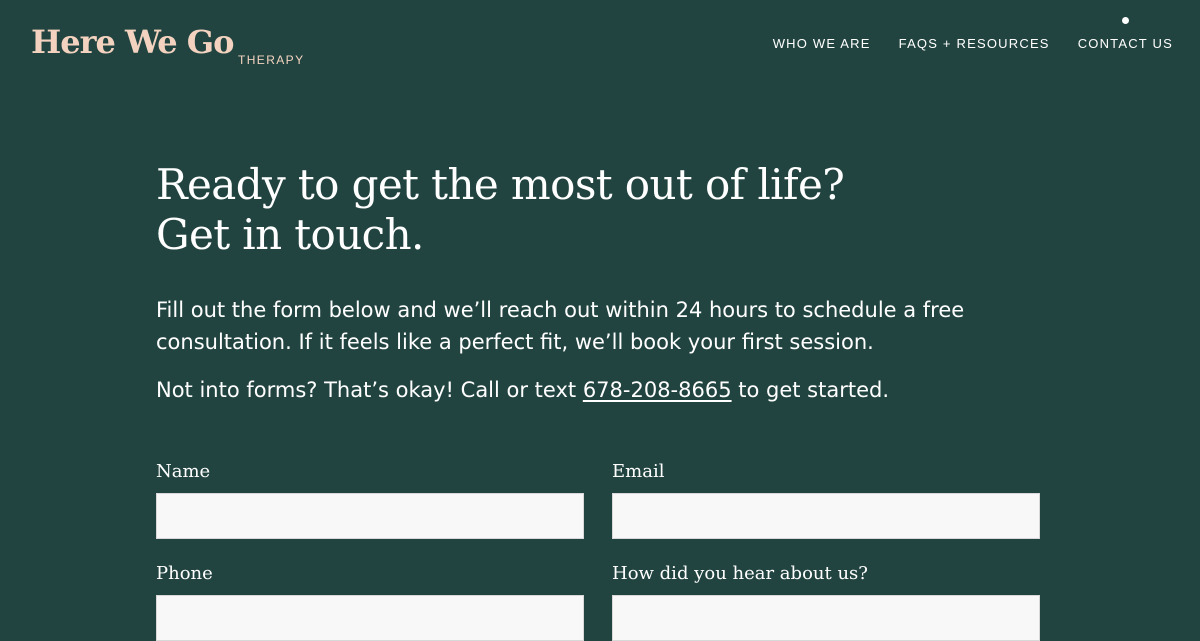 This screenshot has height=641, width=1200. I want to click on phone-field-group: Phone, so click(370, 601).